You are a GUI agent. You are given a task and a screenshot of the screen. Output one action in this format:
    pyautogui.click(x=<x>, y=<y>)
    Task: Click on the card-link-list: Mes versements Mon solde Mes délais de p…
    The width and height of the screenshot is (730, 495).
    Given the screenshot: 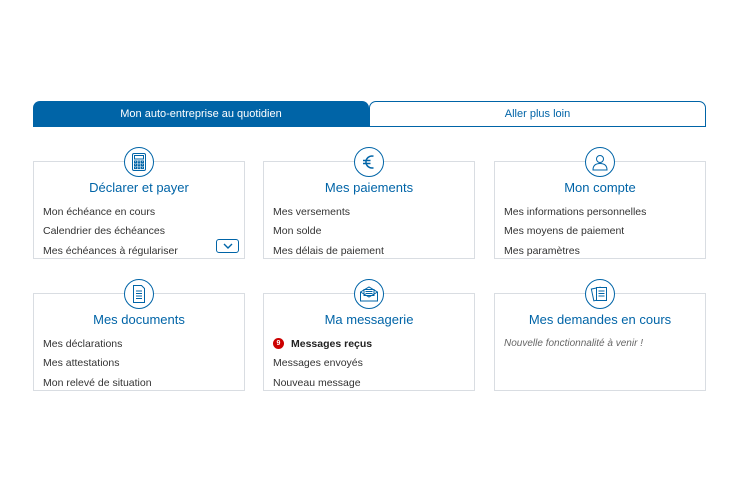 What is the action you would take?
    pyautogui.click(x=369, y=231)
    